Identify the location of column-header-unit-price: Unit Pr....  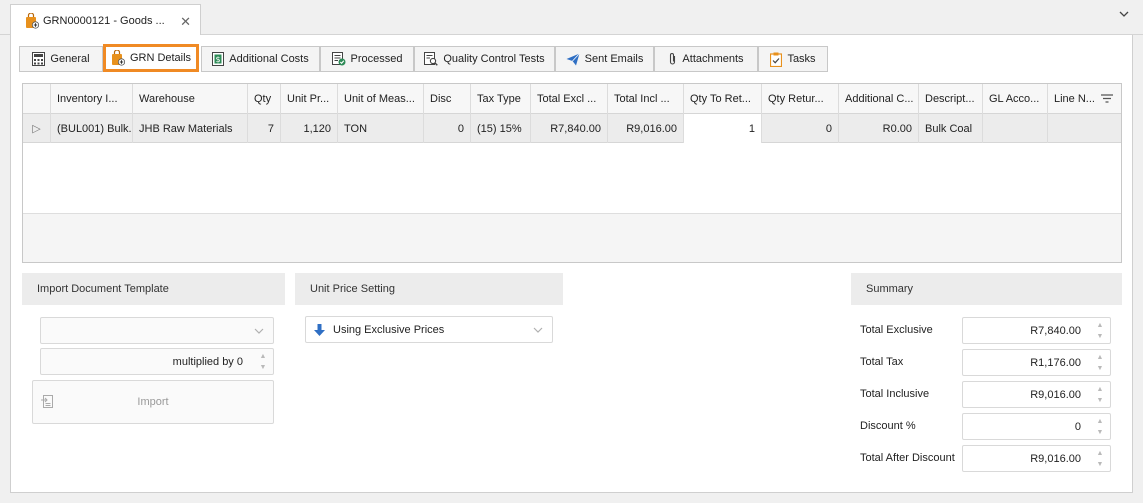
(309, 99).